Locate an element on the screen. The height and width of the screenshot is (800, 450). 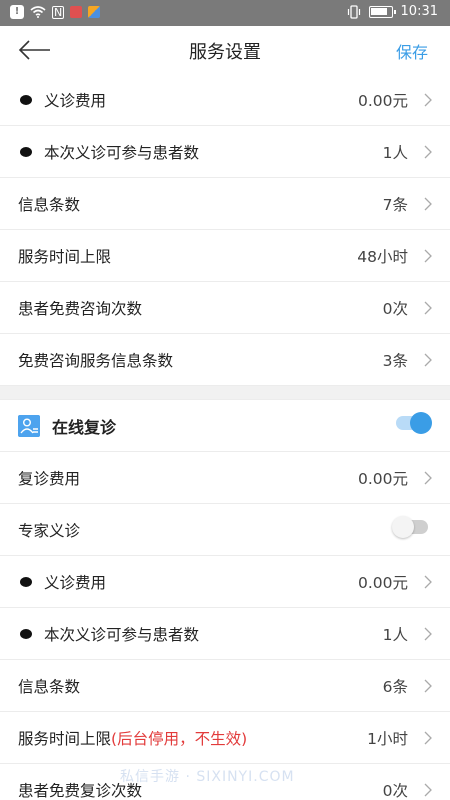
setting-row-free-consult-messages: 免费咨询服务信息条数 3条 is located at coordinates (225, 360).